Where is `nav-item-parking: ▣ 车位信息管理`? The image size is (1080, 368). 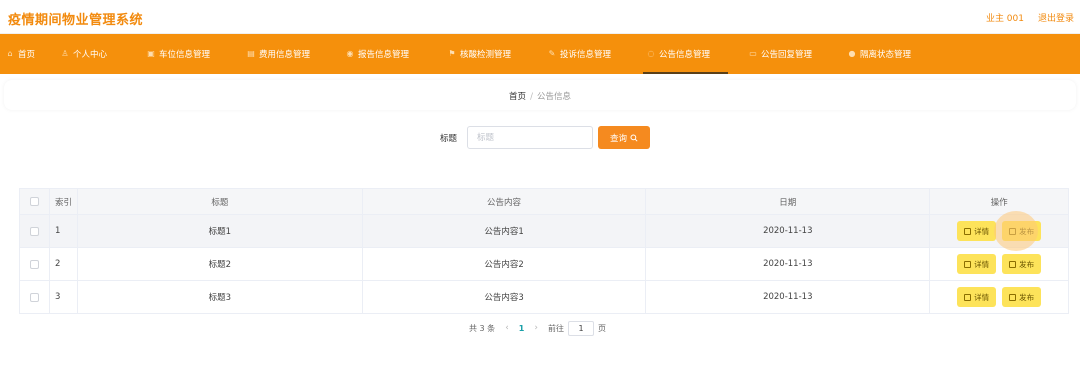
nav-item-parking: ▣ 车位信息管理 is located at coordinates (178, 54).